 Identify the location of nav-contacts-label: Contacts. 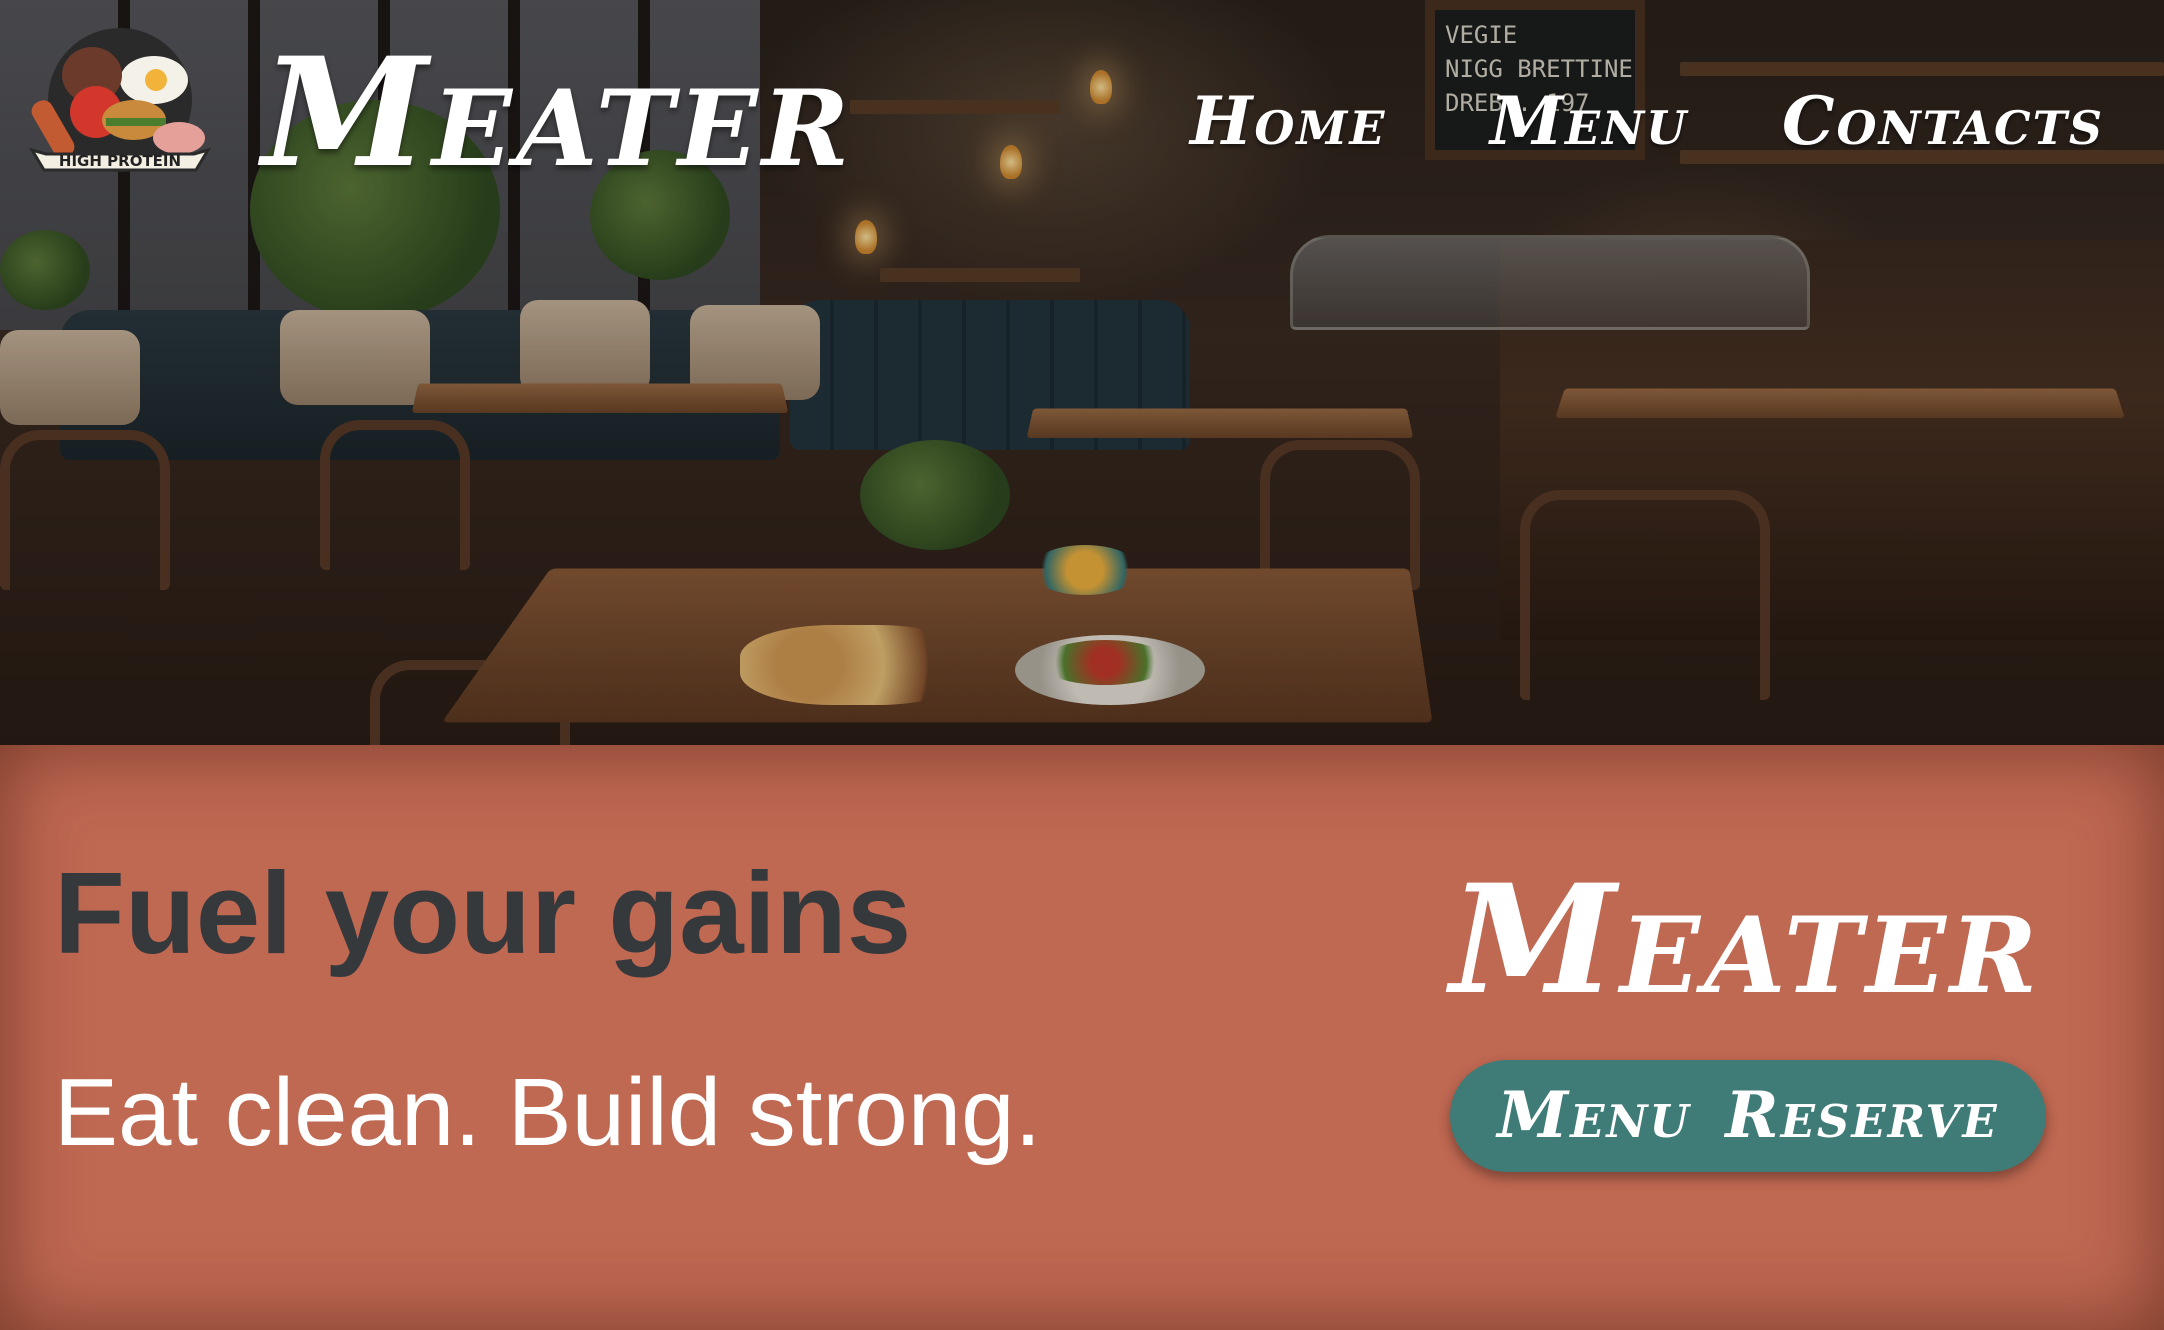
(1943, 121).